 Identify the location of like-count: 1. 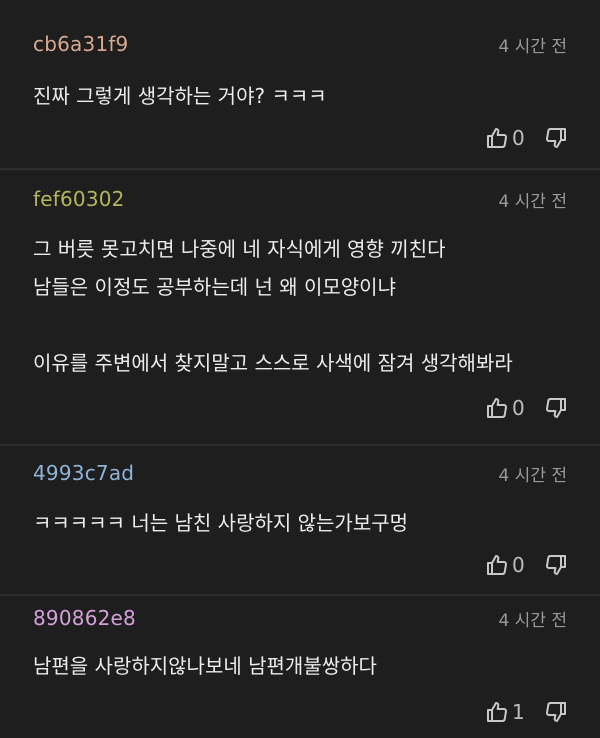
(518, 712).